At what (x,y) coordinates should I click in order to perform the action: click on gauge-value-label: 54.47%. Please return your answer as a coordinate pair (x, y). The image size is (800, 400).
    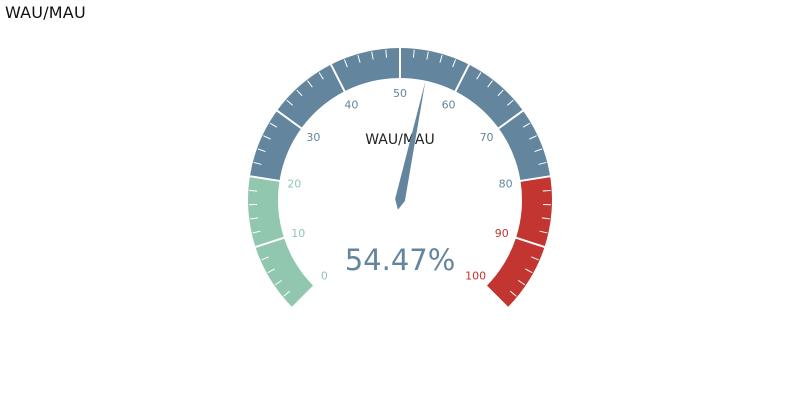
    Looking at the image, I should click on (400, 260).